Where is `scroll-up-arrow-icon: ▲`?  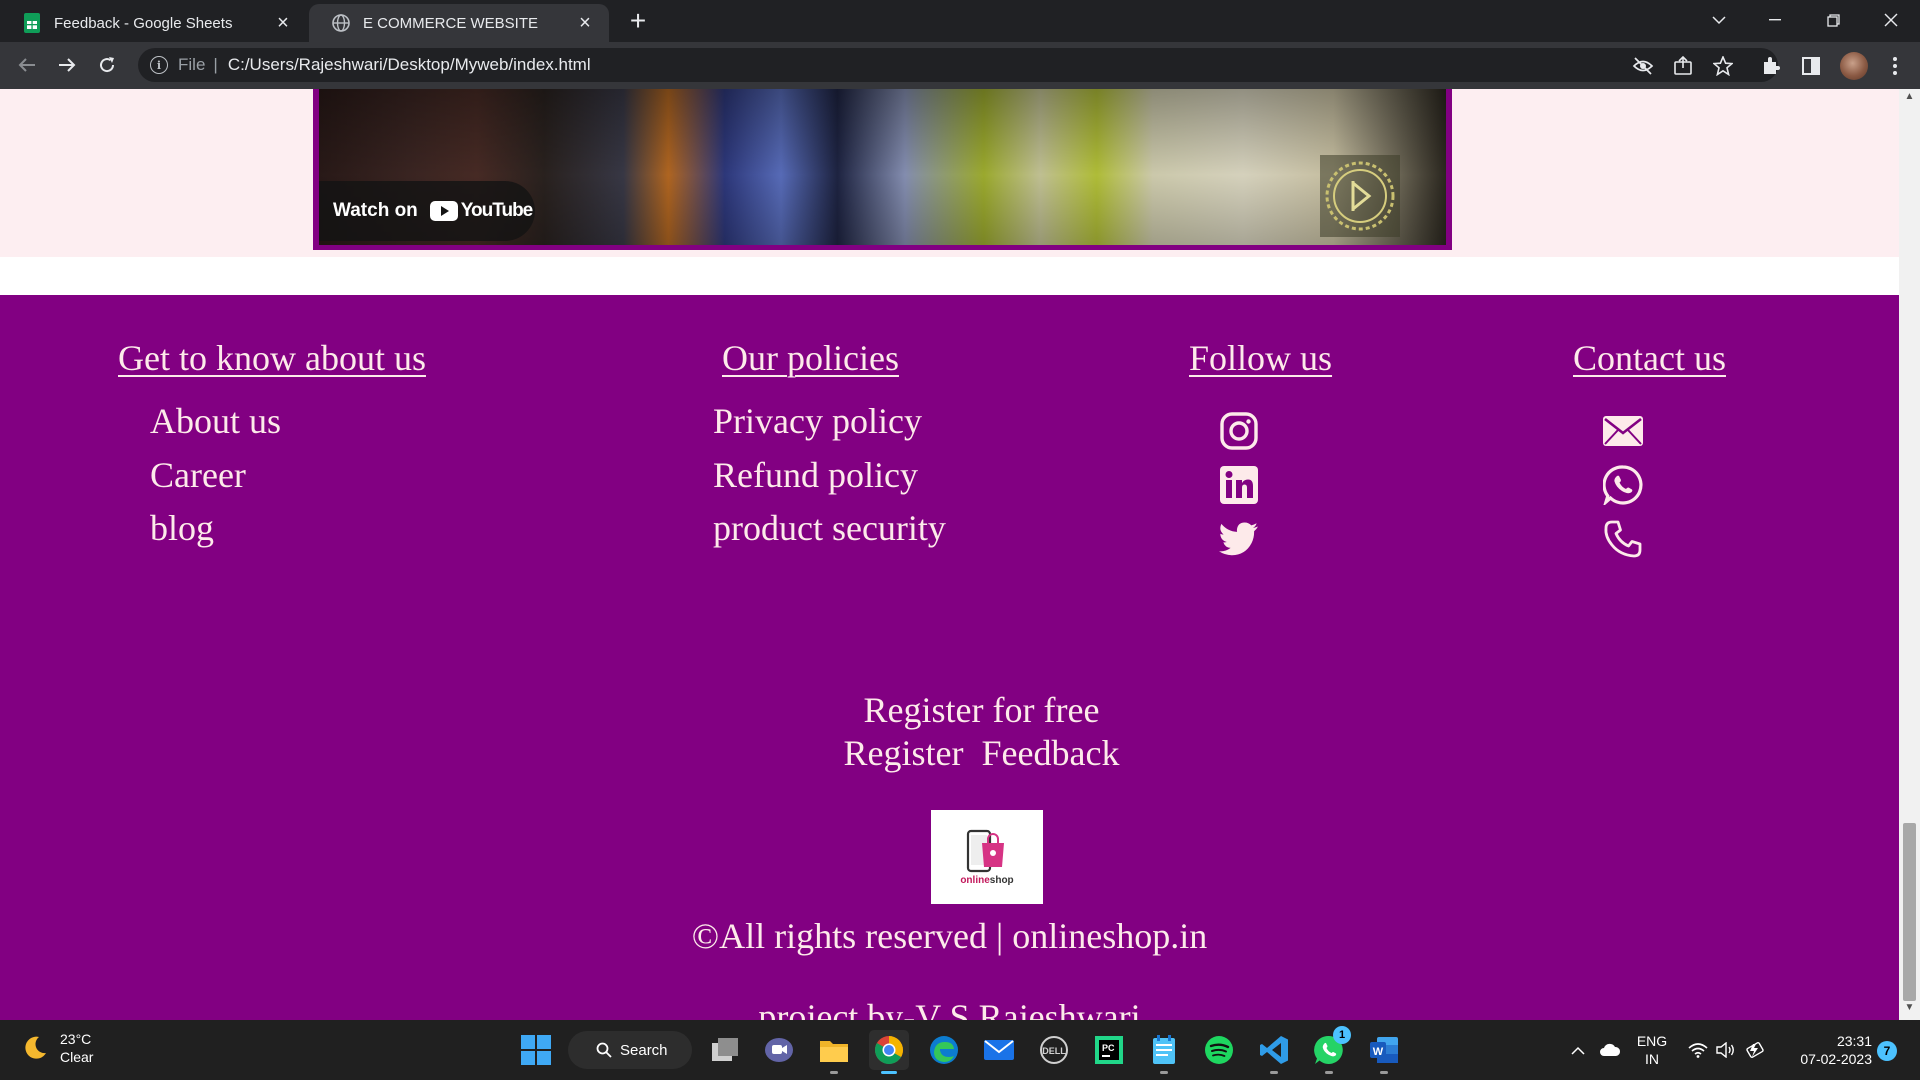 scroll-up-arrow-icon: ▲ is located at coordinates (1909, 99).